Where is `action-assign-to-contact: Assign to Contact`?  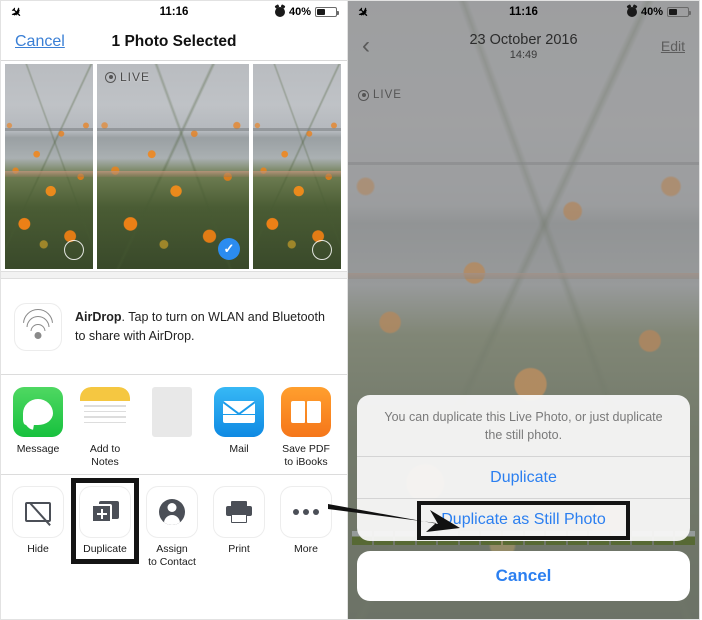
action-assign-to-contact: Assign to Contact is located at coordinates (172, 527).